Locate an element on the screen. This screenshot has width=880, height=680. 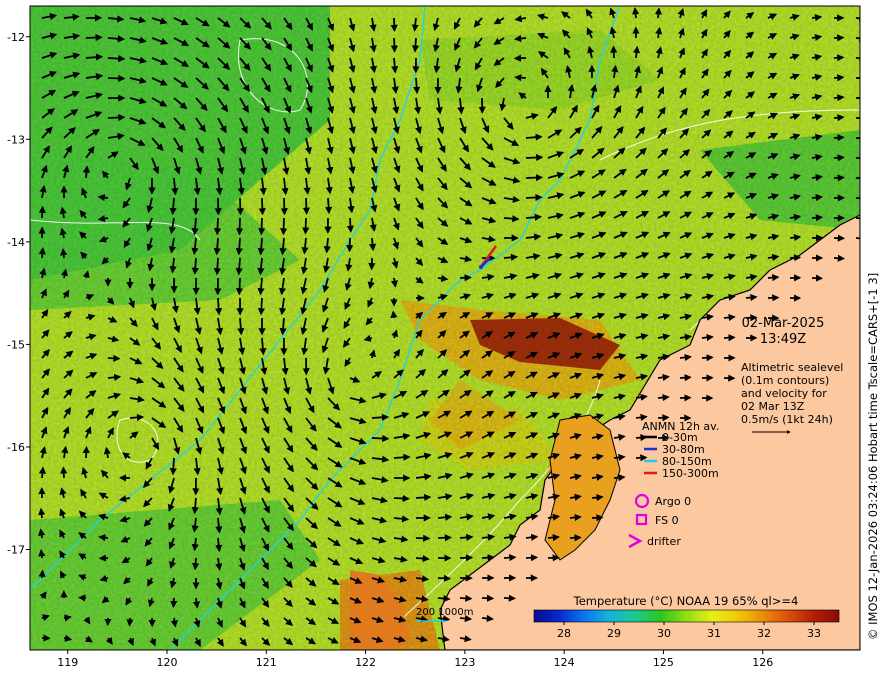
altimetry-line-5: 0.5m/s (1kt 24h) is located at coordinates (787, 419).